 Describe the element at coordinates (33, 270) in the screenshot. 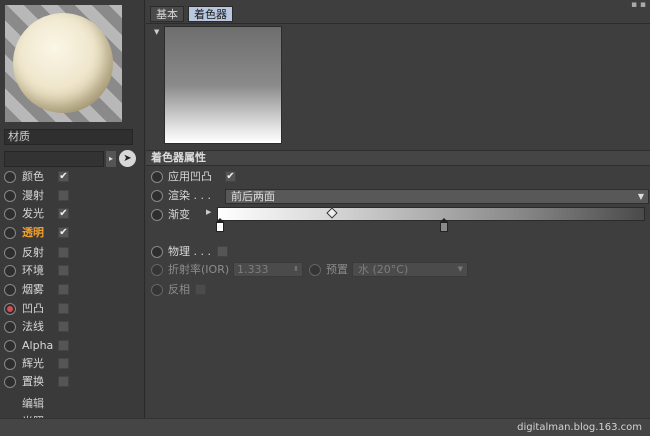

I see `channel-label: 环境` at that location.